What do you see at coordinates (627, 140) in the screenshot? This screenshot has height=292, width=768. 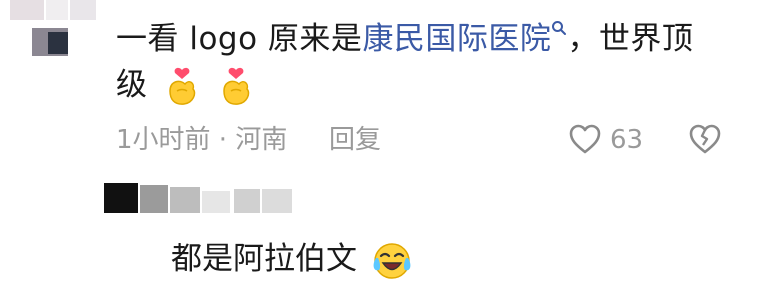 I see `like-count: 63` at bounding box center [627, 140].